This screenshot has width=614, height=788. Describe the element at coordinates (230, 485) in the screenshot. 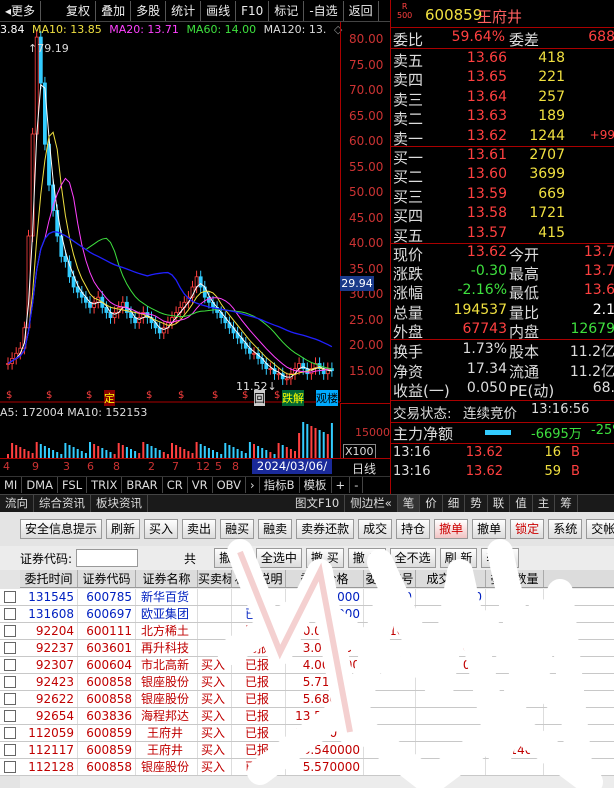

I see `tab-obv: OBV` at that location.